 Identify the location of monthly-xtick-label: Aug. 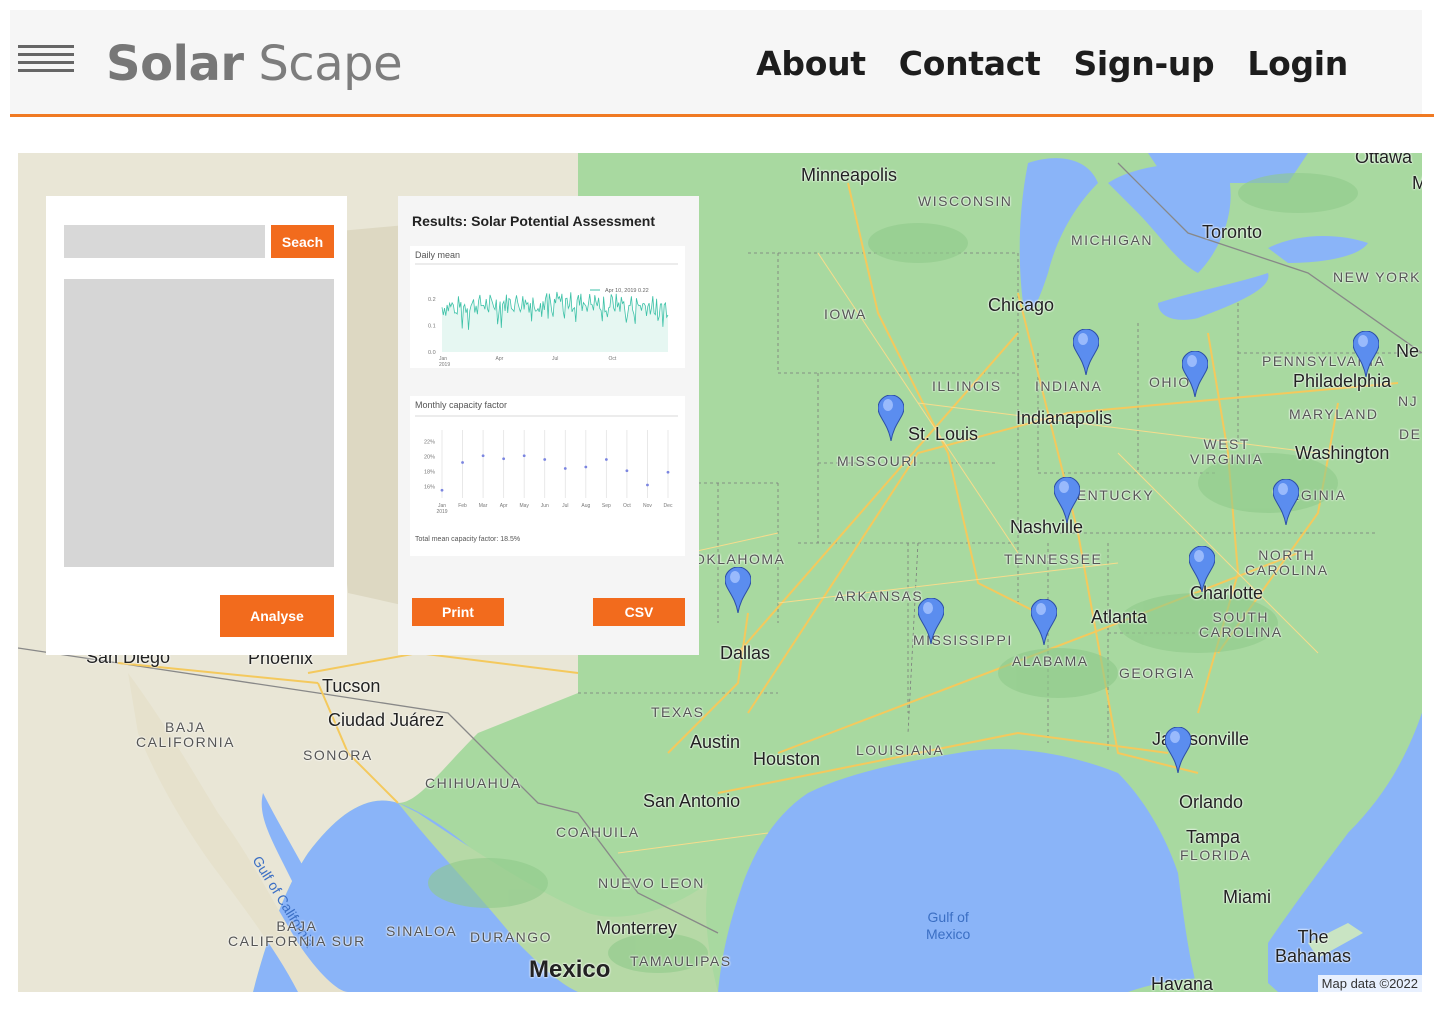
(585, 506).